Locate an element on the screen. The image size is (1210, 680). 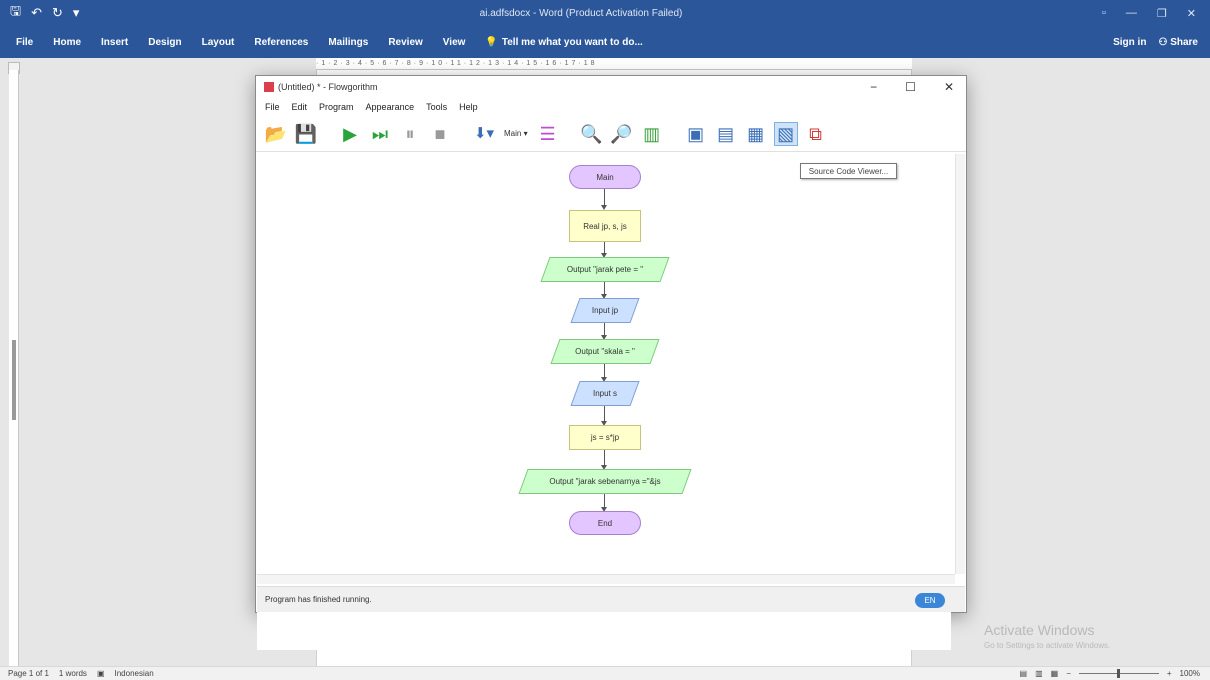
undo-icon: ↶ is located at coordinates (36, 13).